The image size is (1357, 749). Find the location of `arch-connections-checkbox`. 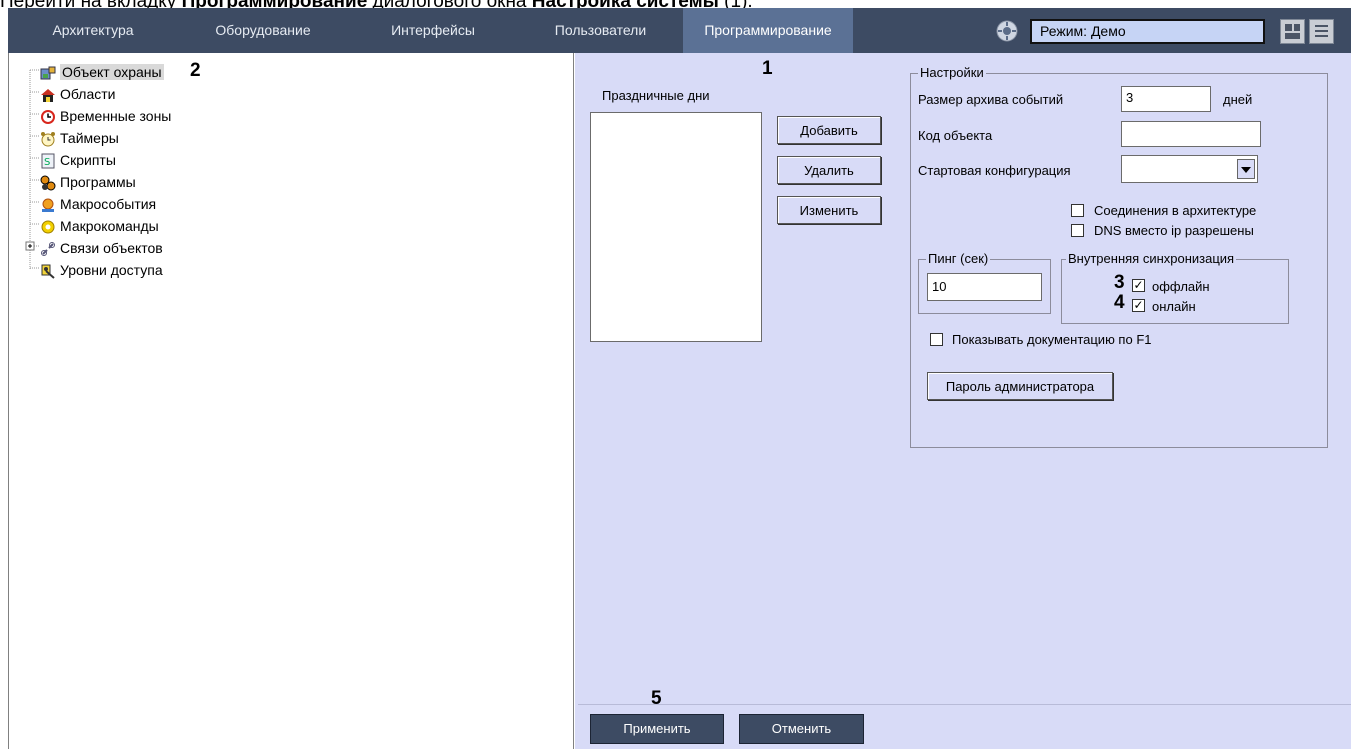

arch-connections-checkbox is located at coordinates (1077, 210).